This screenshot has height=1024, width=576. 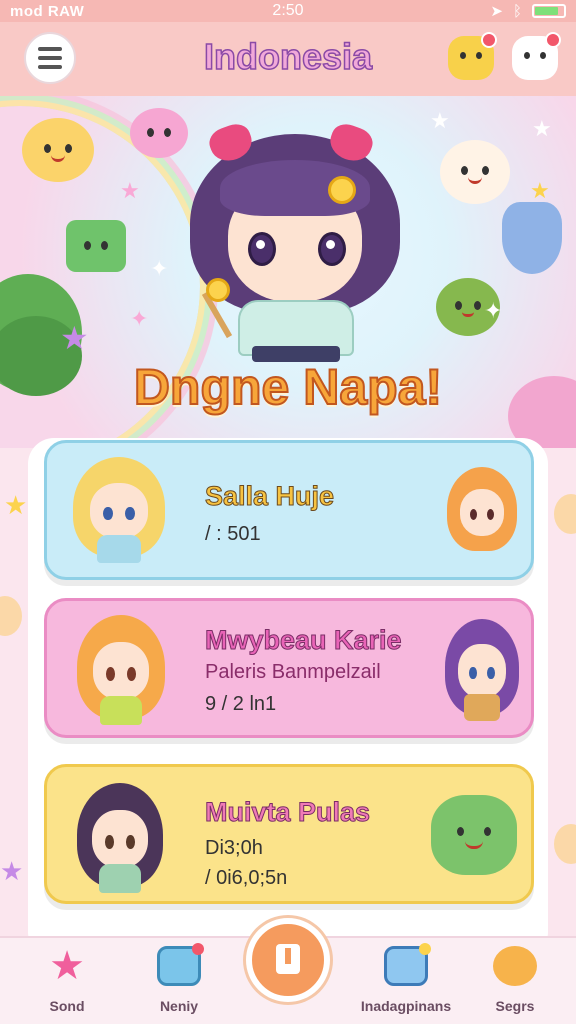 What do you see at coordinates (180, 964) in the screenshot?
I see `card-icon` at bounding box center [180, 964].